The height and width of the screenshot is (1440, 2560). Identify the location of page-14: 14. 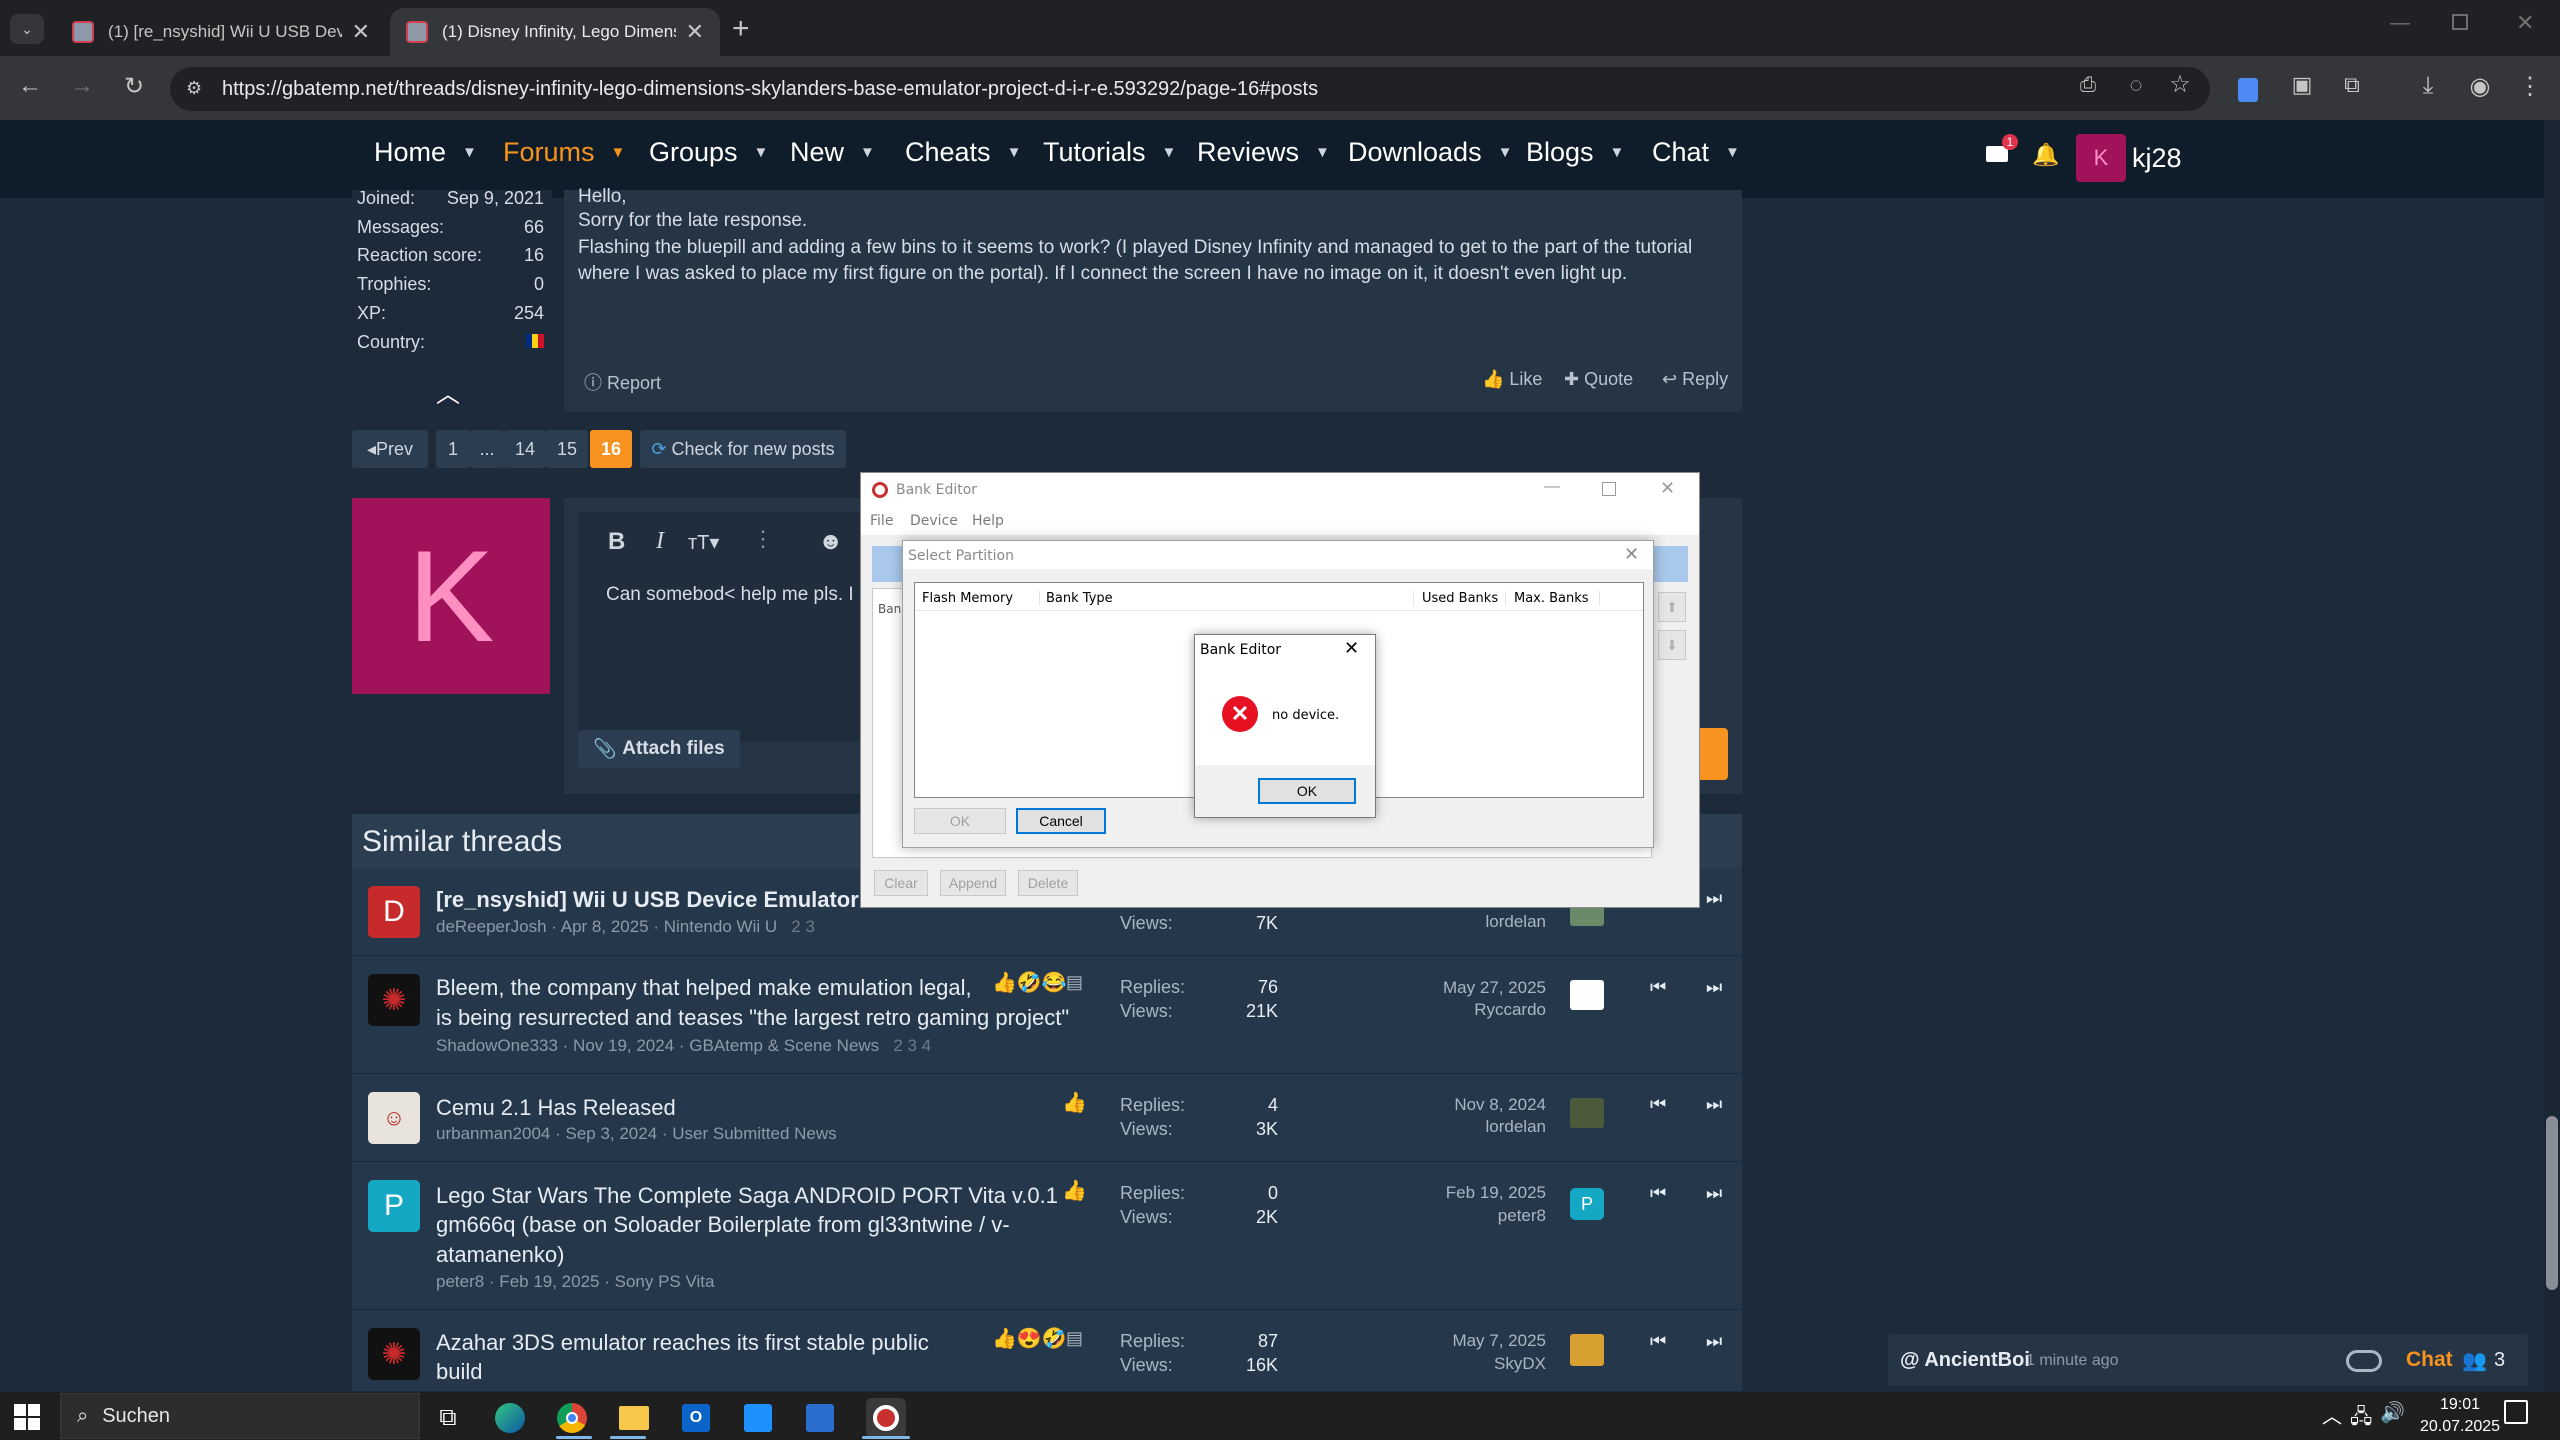
(525, 449).